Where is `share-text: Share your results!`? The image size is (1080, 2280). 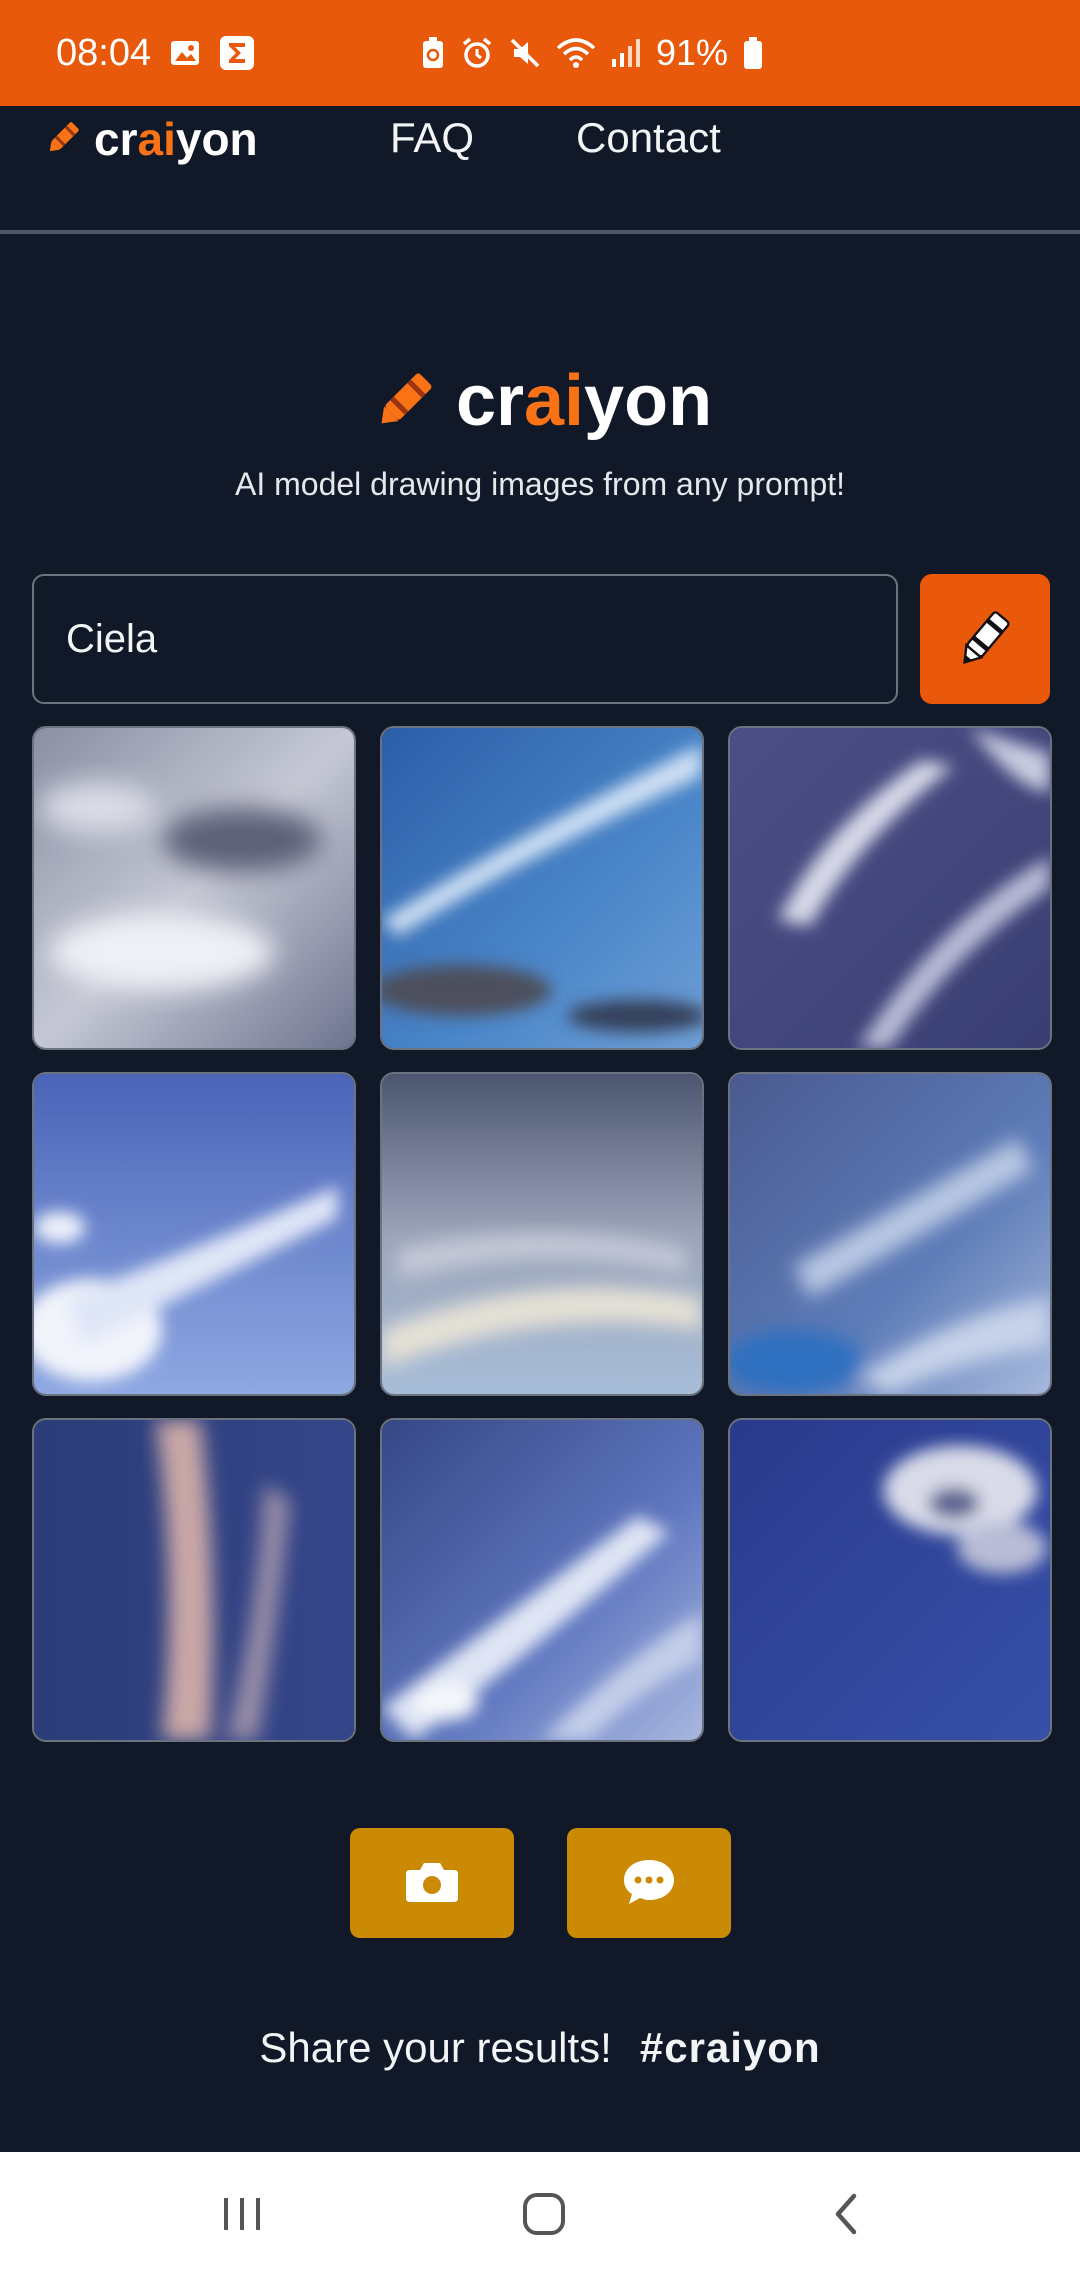 share-text: Share your results! is located at coordinates (435, 2047).